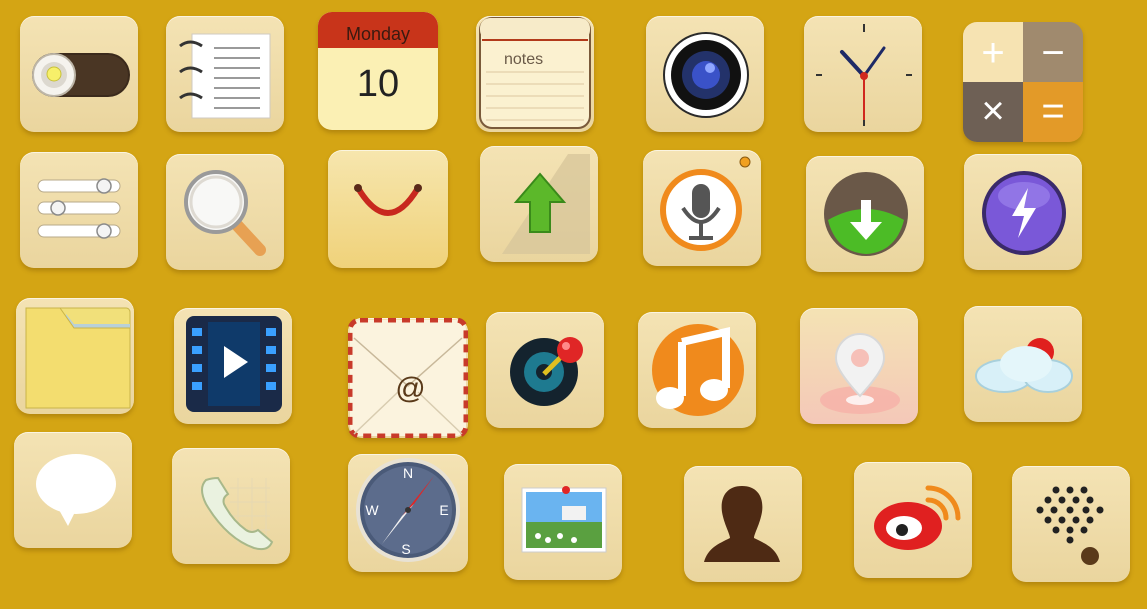 The height and width of the screenshot is (609, 1147). Describe the element at coordinates (443, 510) in the screenshot. I see `compass-east: E` at that location.